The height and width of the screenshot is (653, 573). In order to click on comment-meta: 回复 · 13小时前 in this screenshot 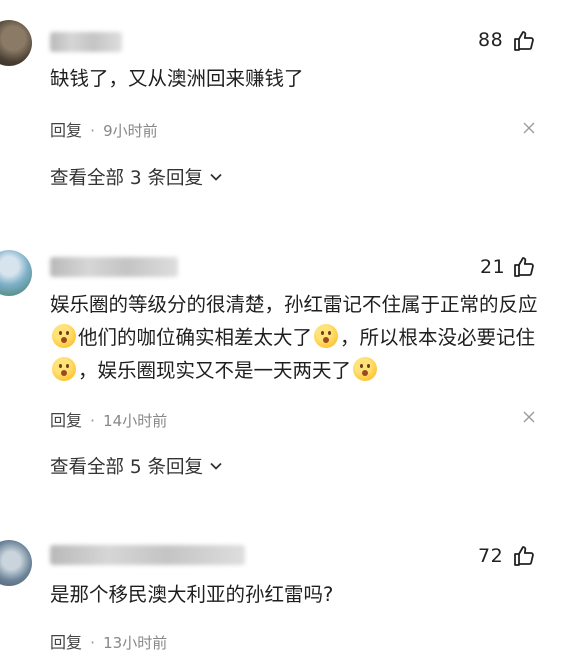, I will do `click(108, 641)`.